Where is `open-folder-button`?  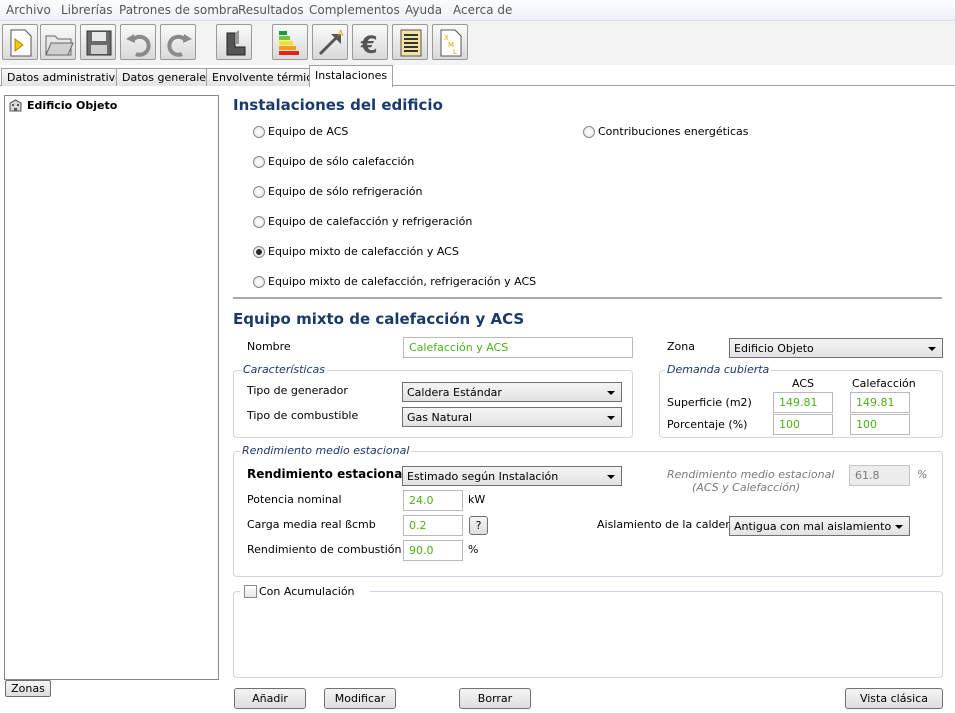 open-folder-button is located at coordinates (58, 42).